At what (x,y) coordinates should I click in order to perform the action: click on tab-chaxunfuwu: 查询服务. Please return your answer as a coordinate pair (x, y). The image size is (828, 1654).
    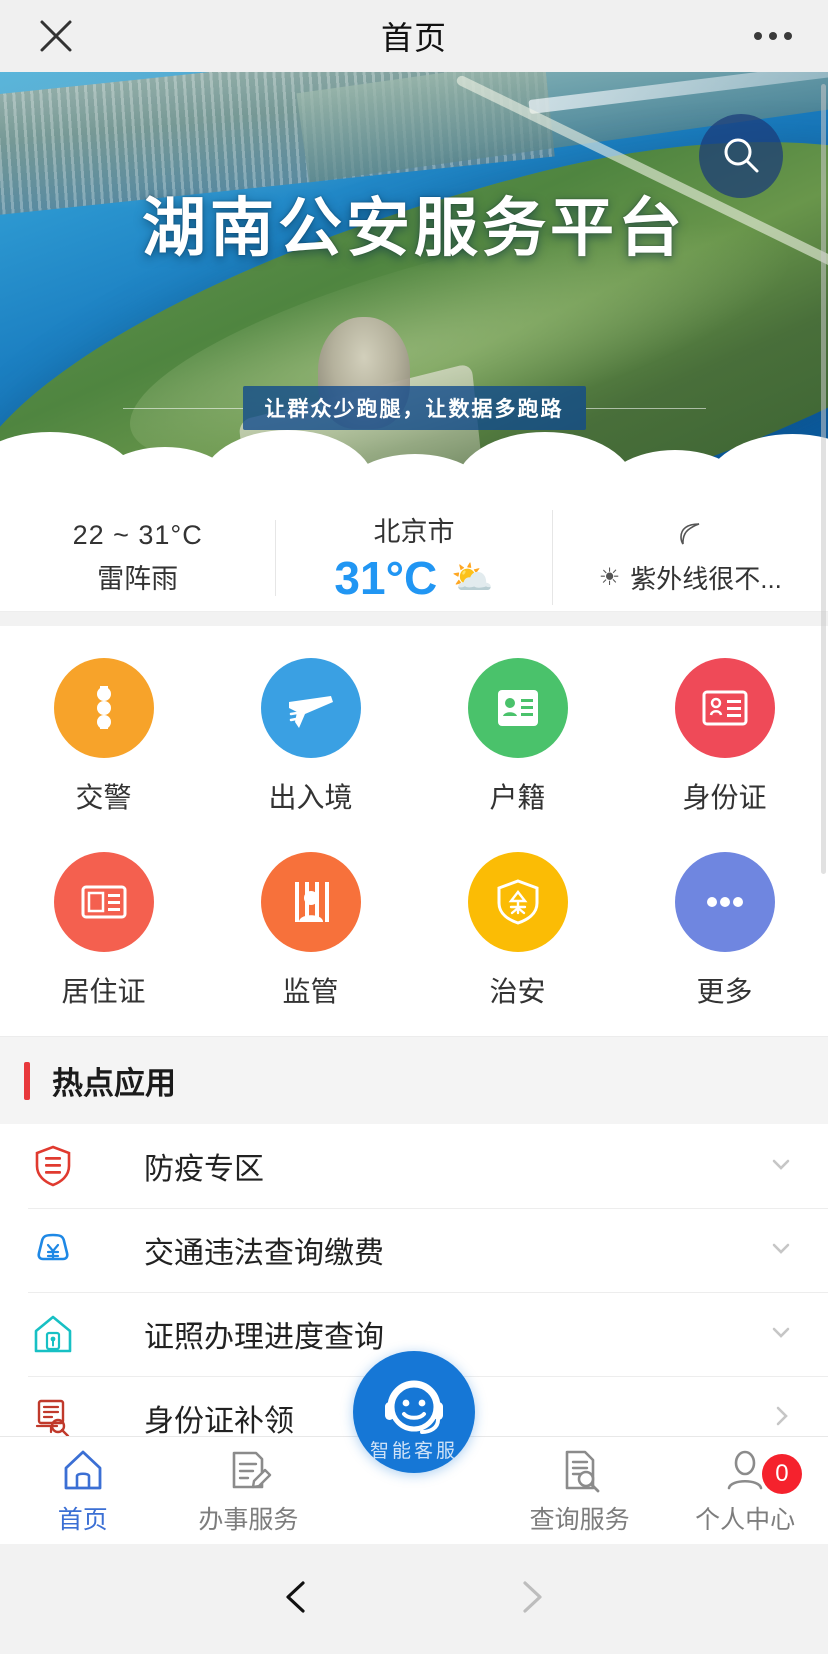
    Looking at the image, I should click on (580, 1491).